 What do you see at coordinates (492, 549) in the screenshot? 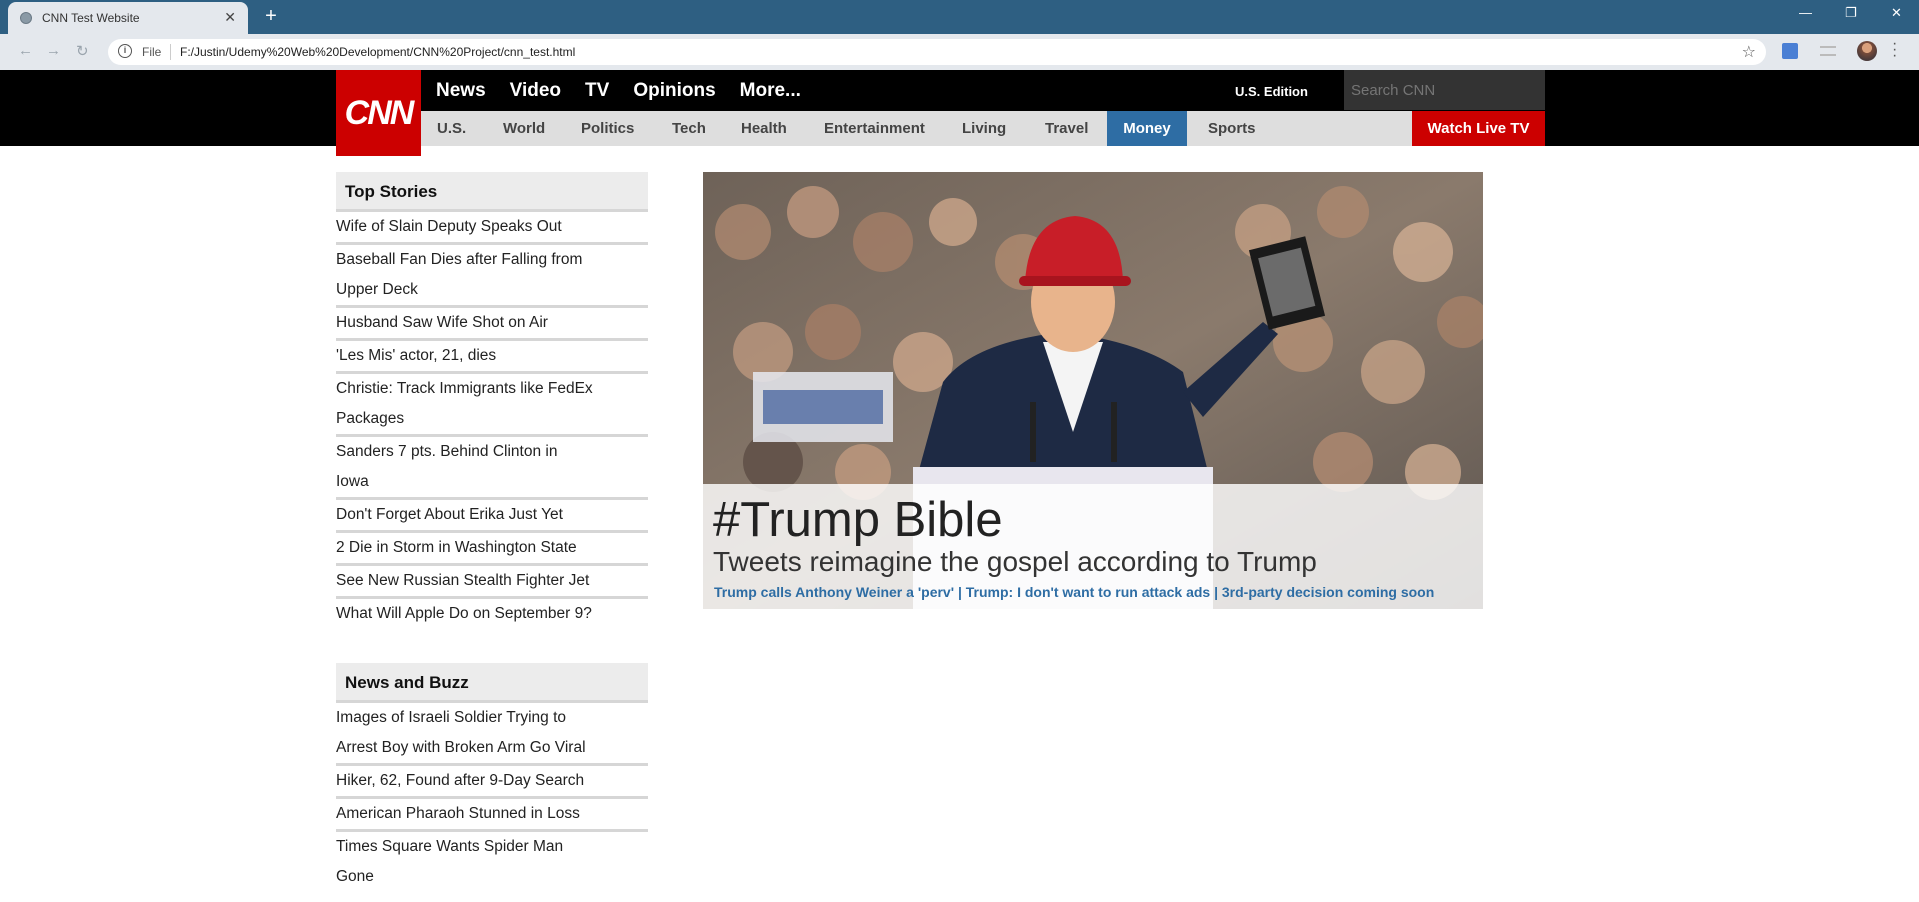
I see `story-link: 2 Die in Storm in Washington State` at bounding box center [492, 549].